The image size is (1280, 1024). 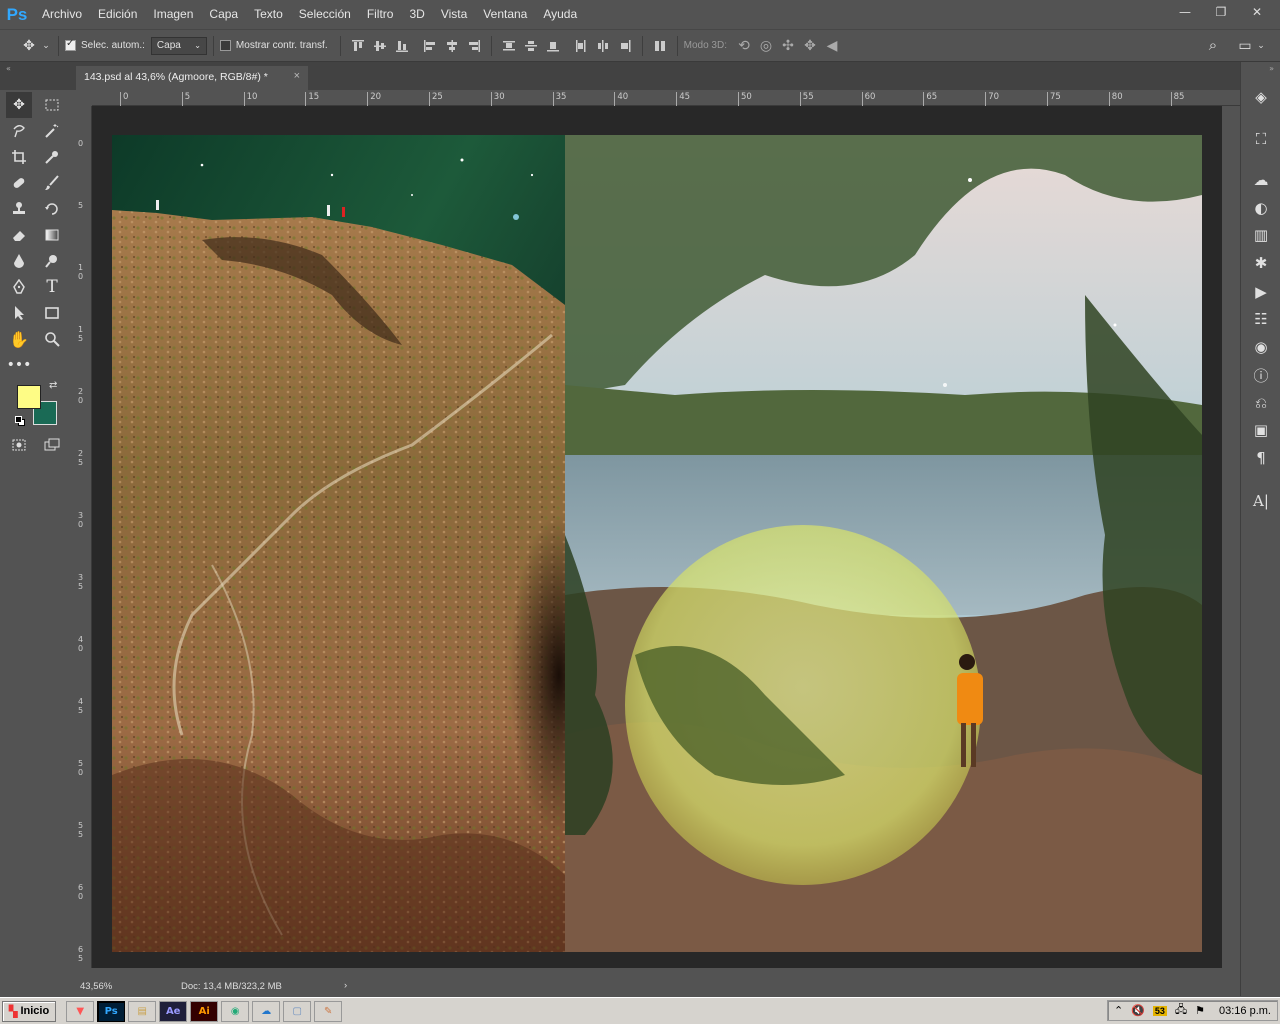 What do you see at coordinates (173, 14) in the screenshot?
I see `menu-imagen: Imagen` at bounding box center [173, 14].